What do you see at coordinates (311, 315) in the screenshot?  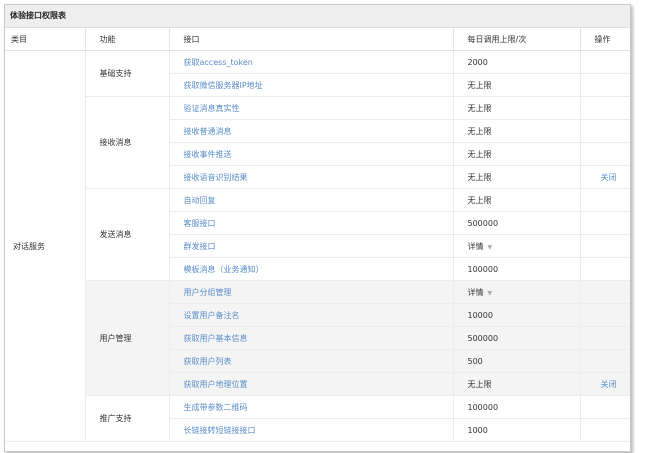 I see `api-cell: 设置用户备注名` at bounding box center [311, 315].